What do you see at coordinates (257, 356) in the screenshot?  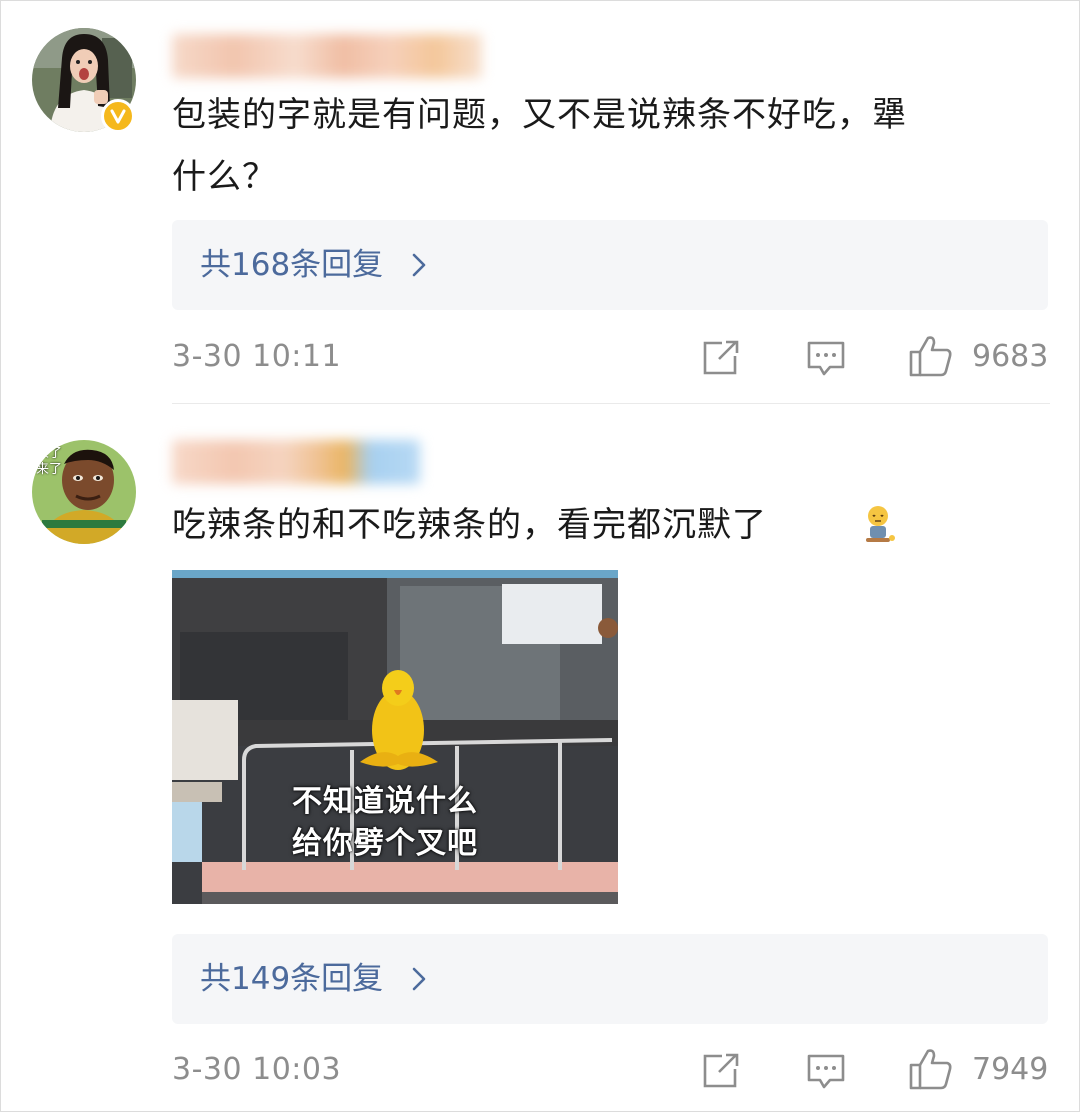 I see `comment-timestamp: 3-30 10:11` at bounding box center [257, 356].